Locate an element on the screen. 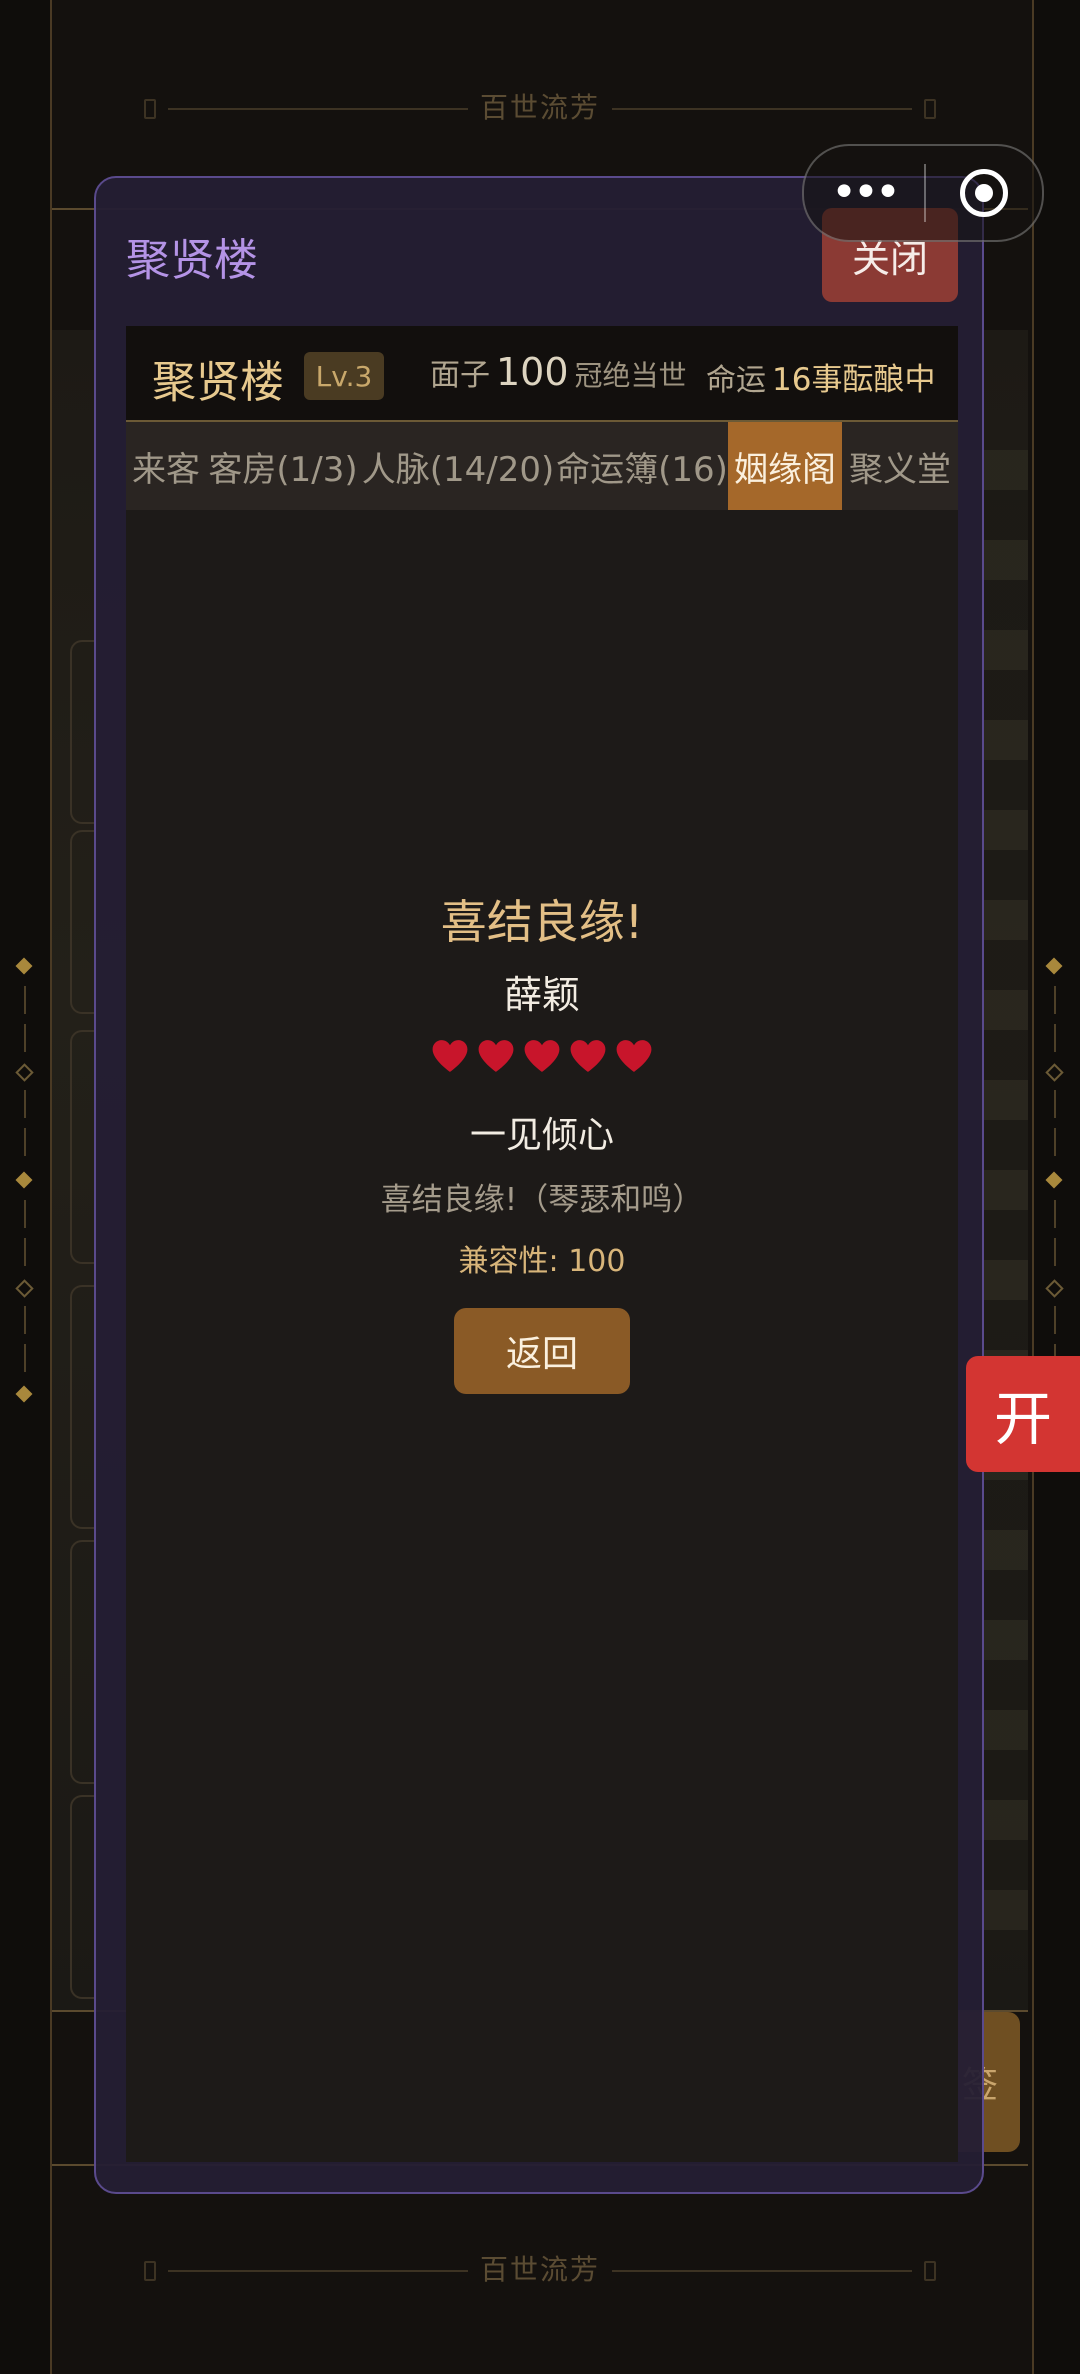 The image size is (1080, 2374). tab-bar: 来客 客房(1/3) 人脉(14/20) 命运簿(16) 姻缘阁 聚义堂 is located at coordinates (542, 466).